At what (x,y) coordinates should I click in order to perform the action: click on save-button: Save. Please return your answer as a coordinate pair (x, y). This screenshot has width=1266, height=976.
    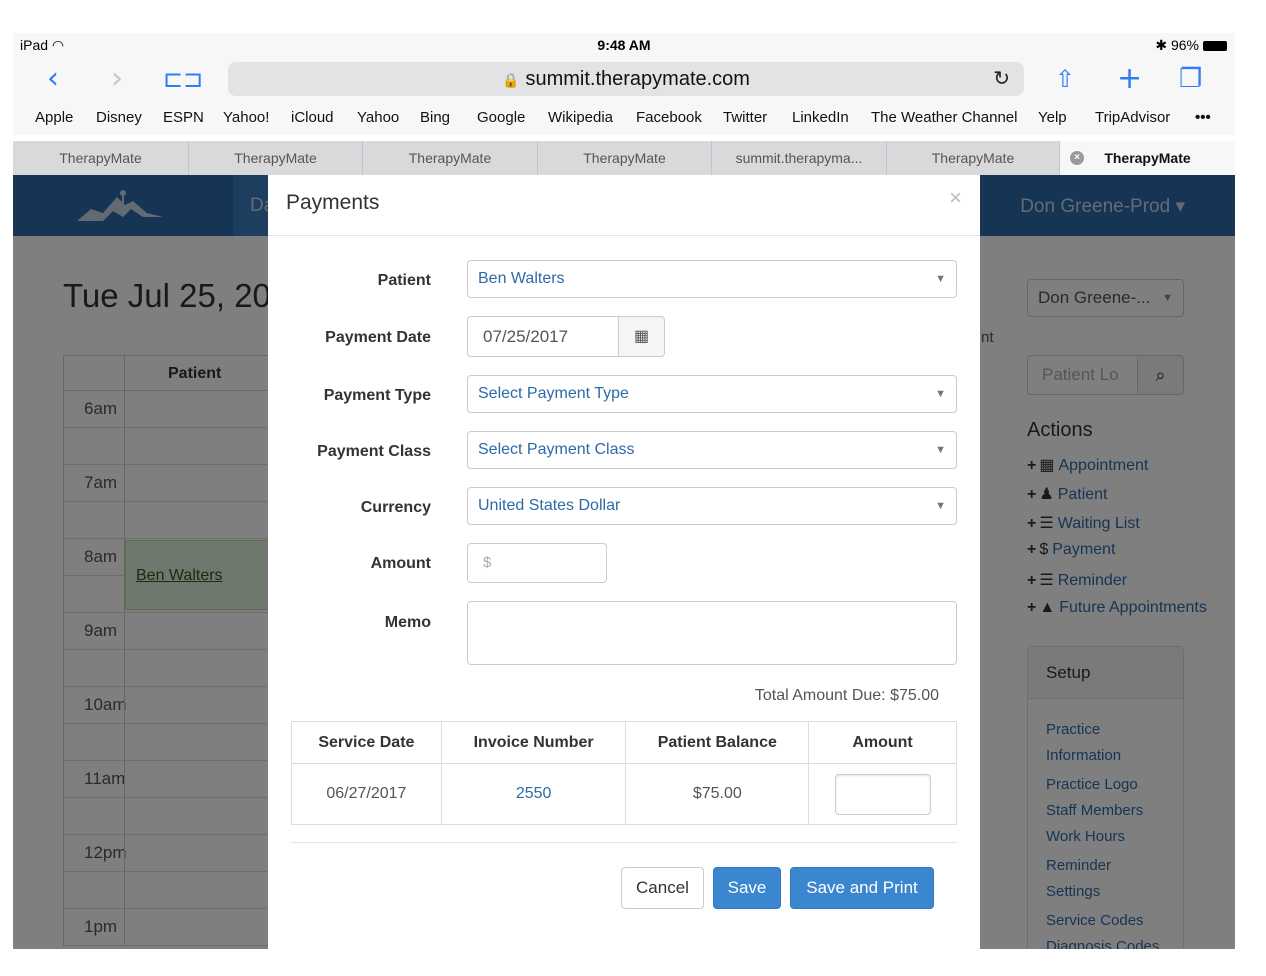
    Looking at the image, I should click on (747, 888).